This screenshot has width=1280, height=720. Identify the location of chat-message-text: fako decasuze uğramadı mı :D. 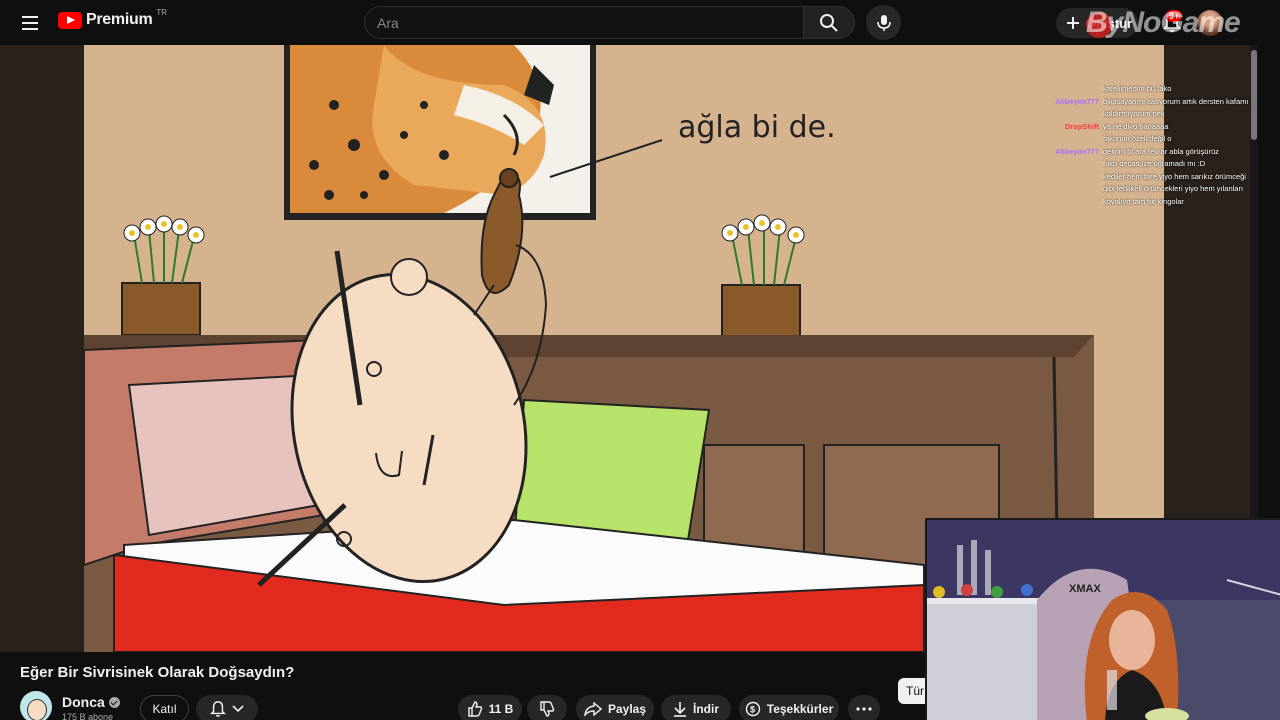
(1154, 163).